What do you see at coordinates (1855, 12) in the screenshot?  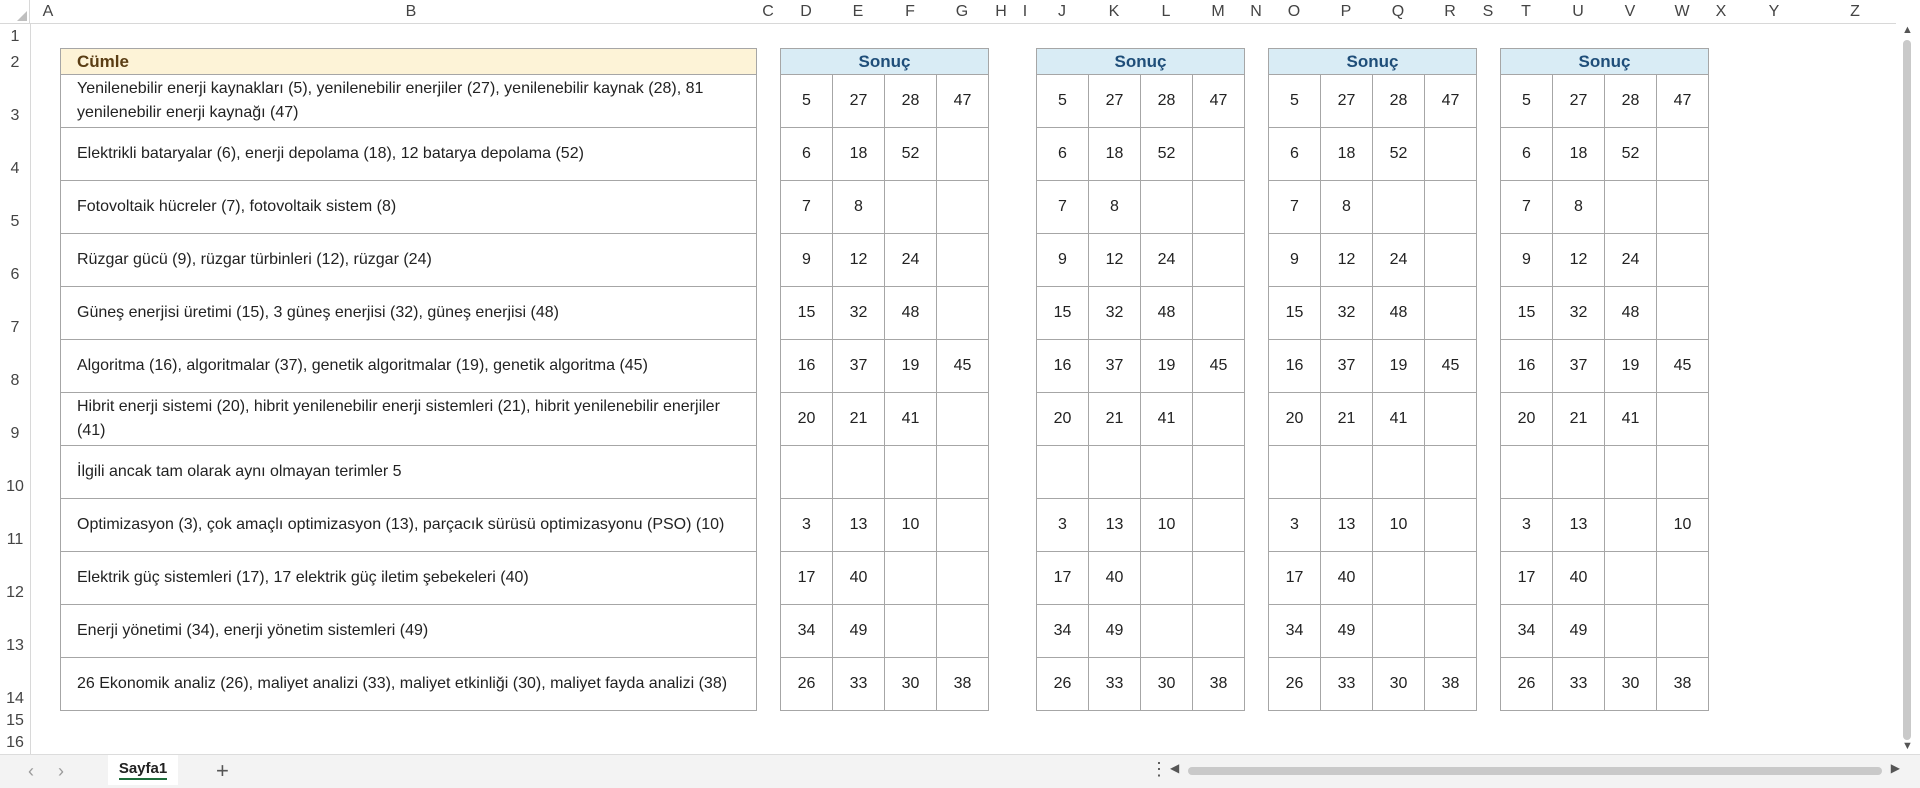 I see `column-header-z: Z` at bounding box center [1855, 12].